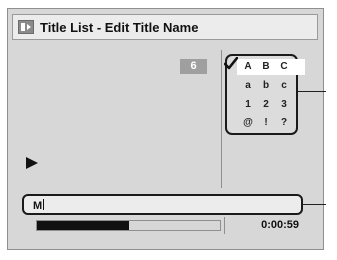 Image resolution: width=337 pixels, height=260 pixels. I want to click on play-icon, so click(32, 163).